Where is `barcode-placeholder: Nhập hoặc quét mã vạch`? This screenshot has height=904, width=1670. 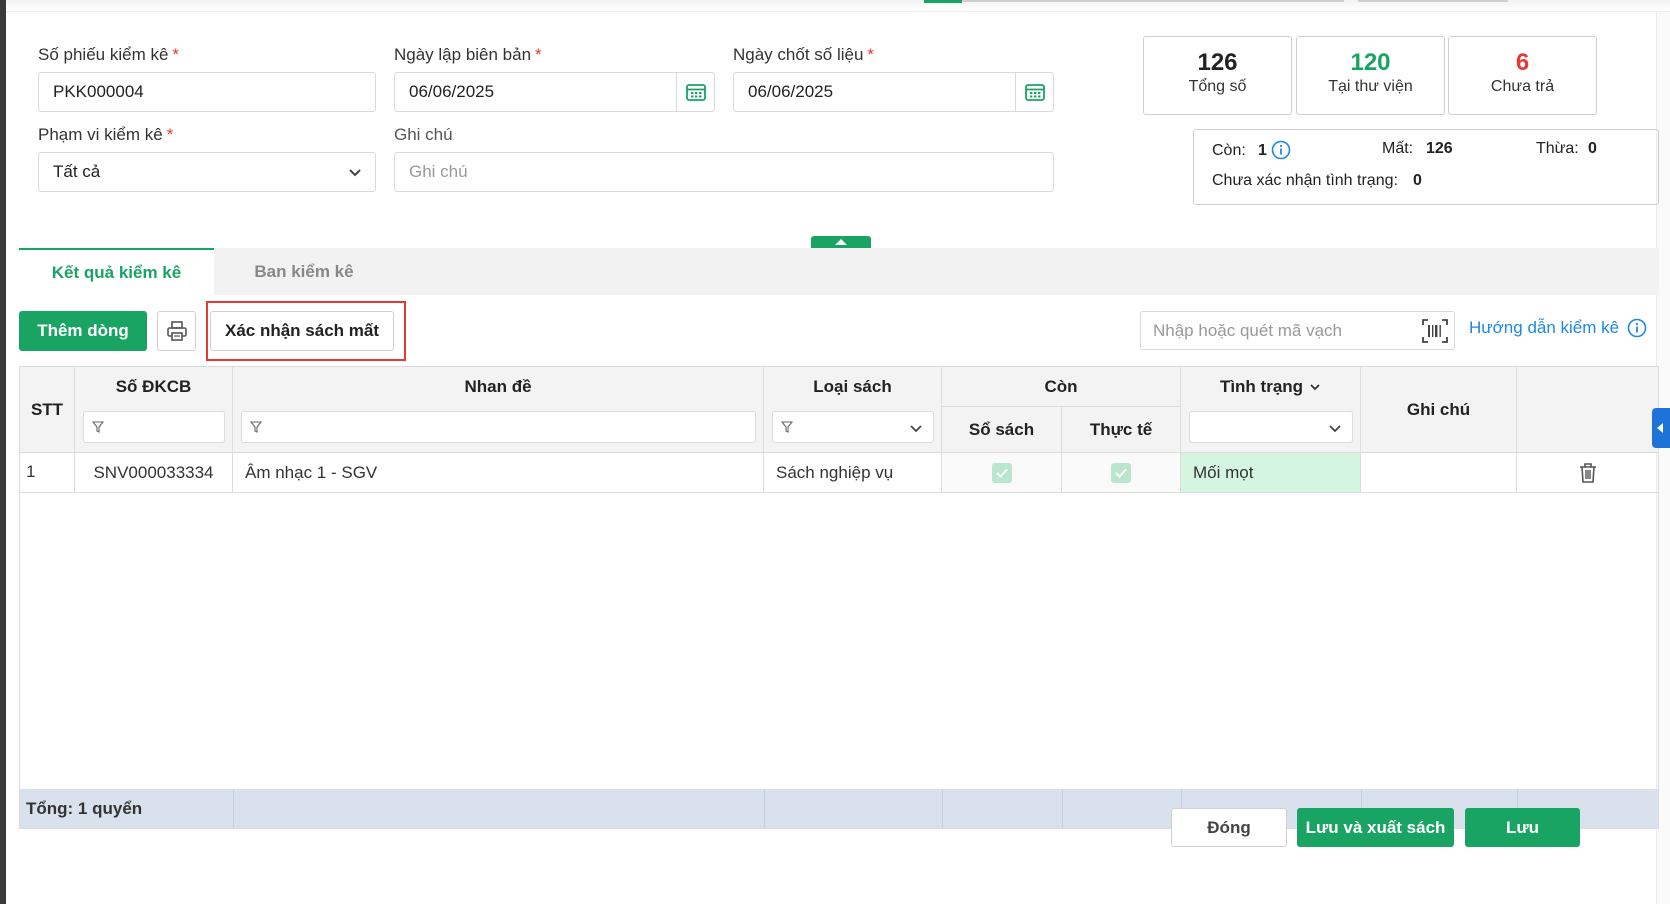 barcode-placeholder: Nhập hoặc quét mã vạch is located at coordinates (1248, 330).